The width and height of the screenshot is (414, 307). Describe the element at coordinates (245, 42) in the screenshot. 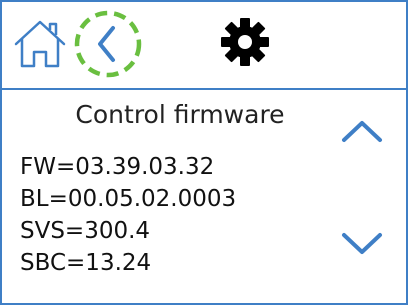

I see `gear-icon` at that location.